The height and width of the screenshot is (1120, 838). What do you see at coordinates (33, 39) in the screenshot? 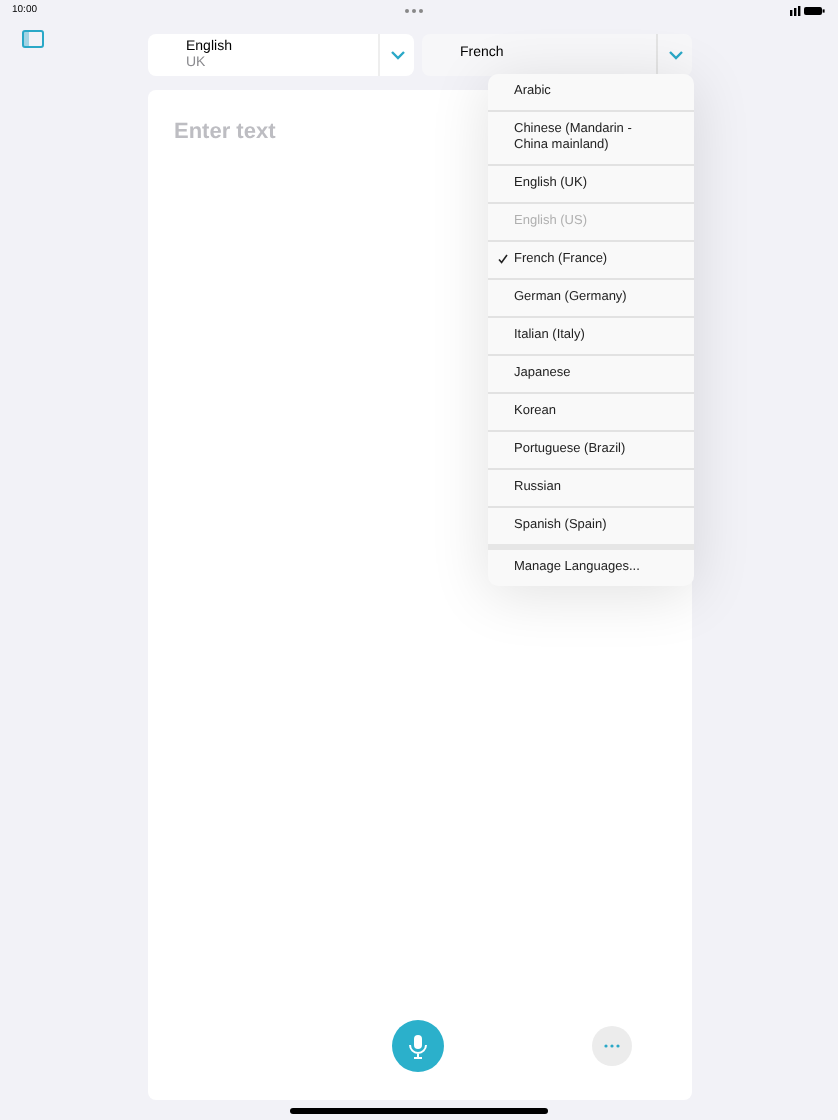
I see `sidebar-icon` at bounding box center [33, 39].